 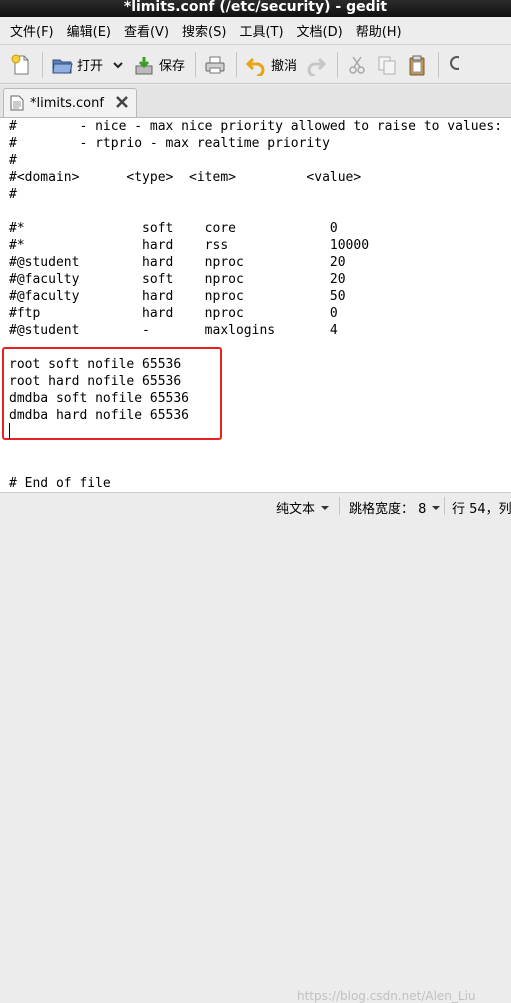 I want to click on folder-open-icon, so click(x=62, y=66).